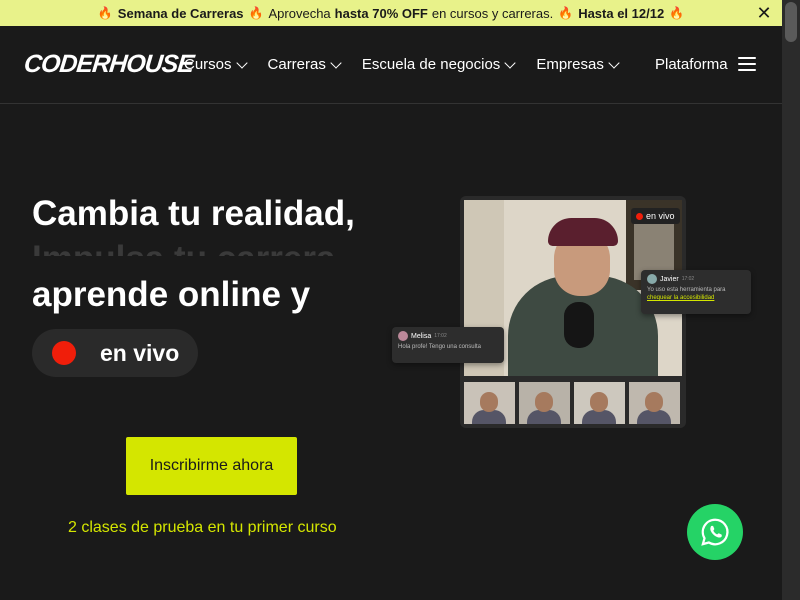  I want to click on nav-item-escuela-negocios: Escuela de negocios, so click(438, 64).